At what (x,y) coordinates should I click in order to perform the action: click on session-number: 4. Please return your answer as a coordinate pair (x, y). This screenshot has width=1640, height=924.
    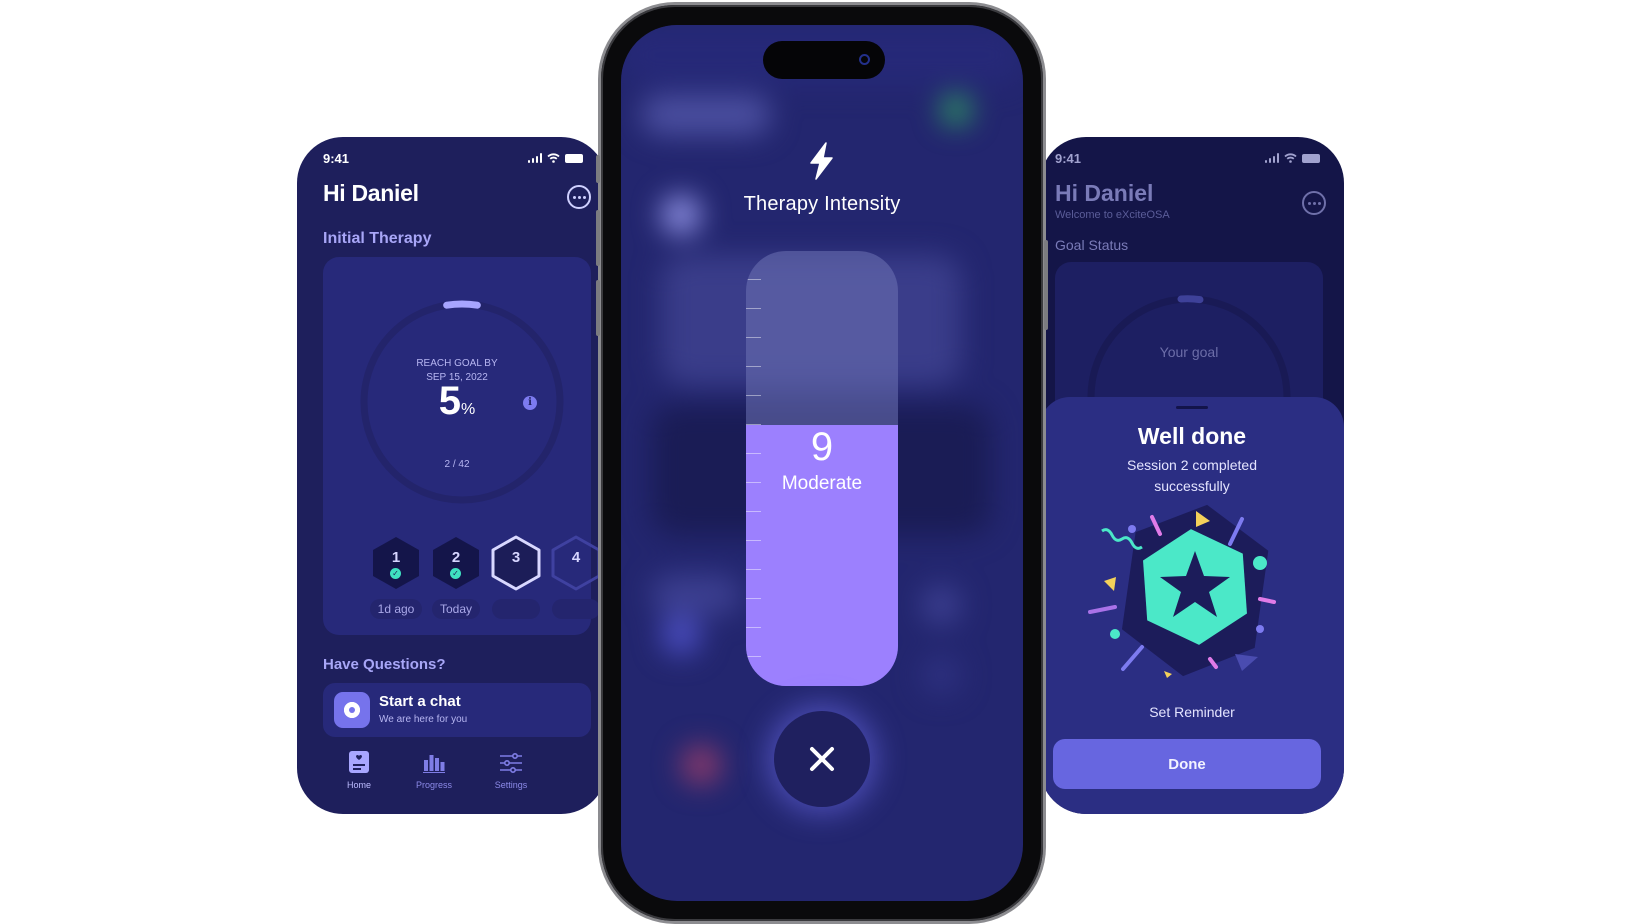
    Looking at the image, I should click on (576, 557).